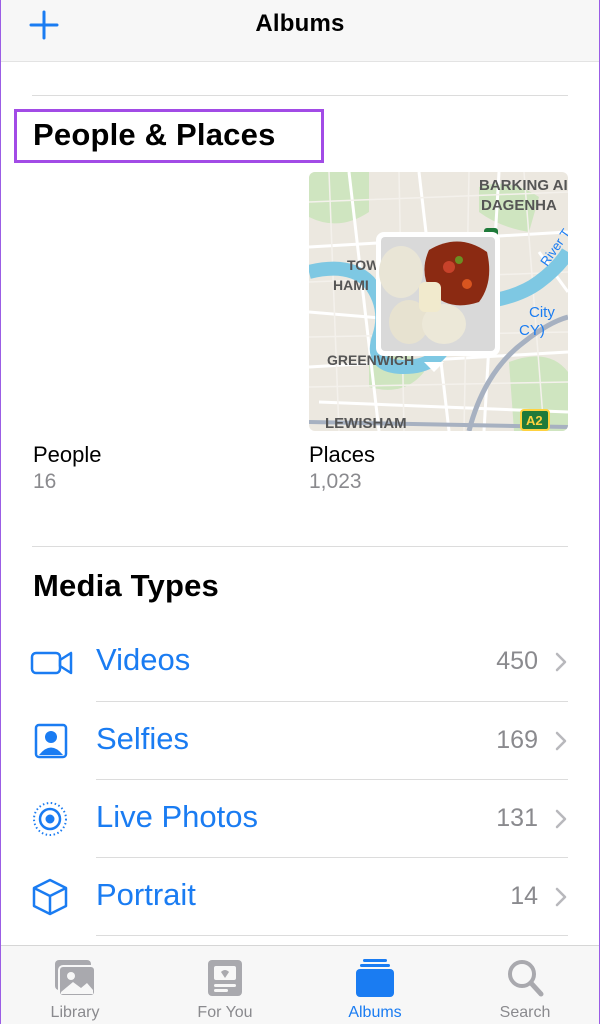  What do you see at coordinates (52, 662) in the screenshot?
I see `video-camera-icon` at bounding box center [52, 662].